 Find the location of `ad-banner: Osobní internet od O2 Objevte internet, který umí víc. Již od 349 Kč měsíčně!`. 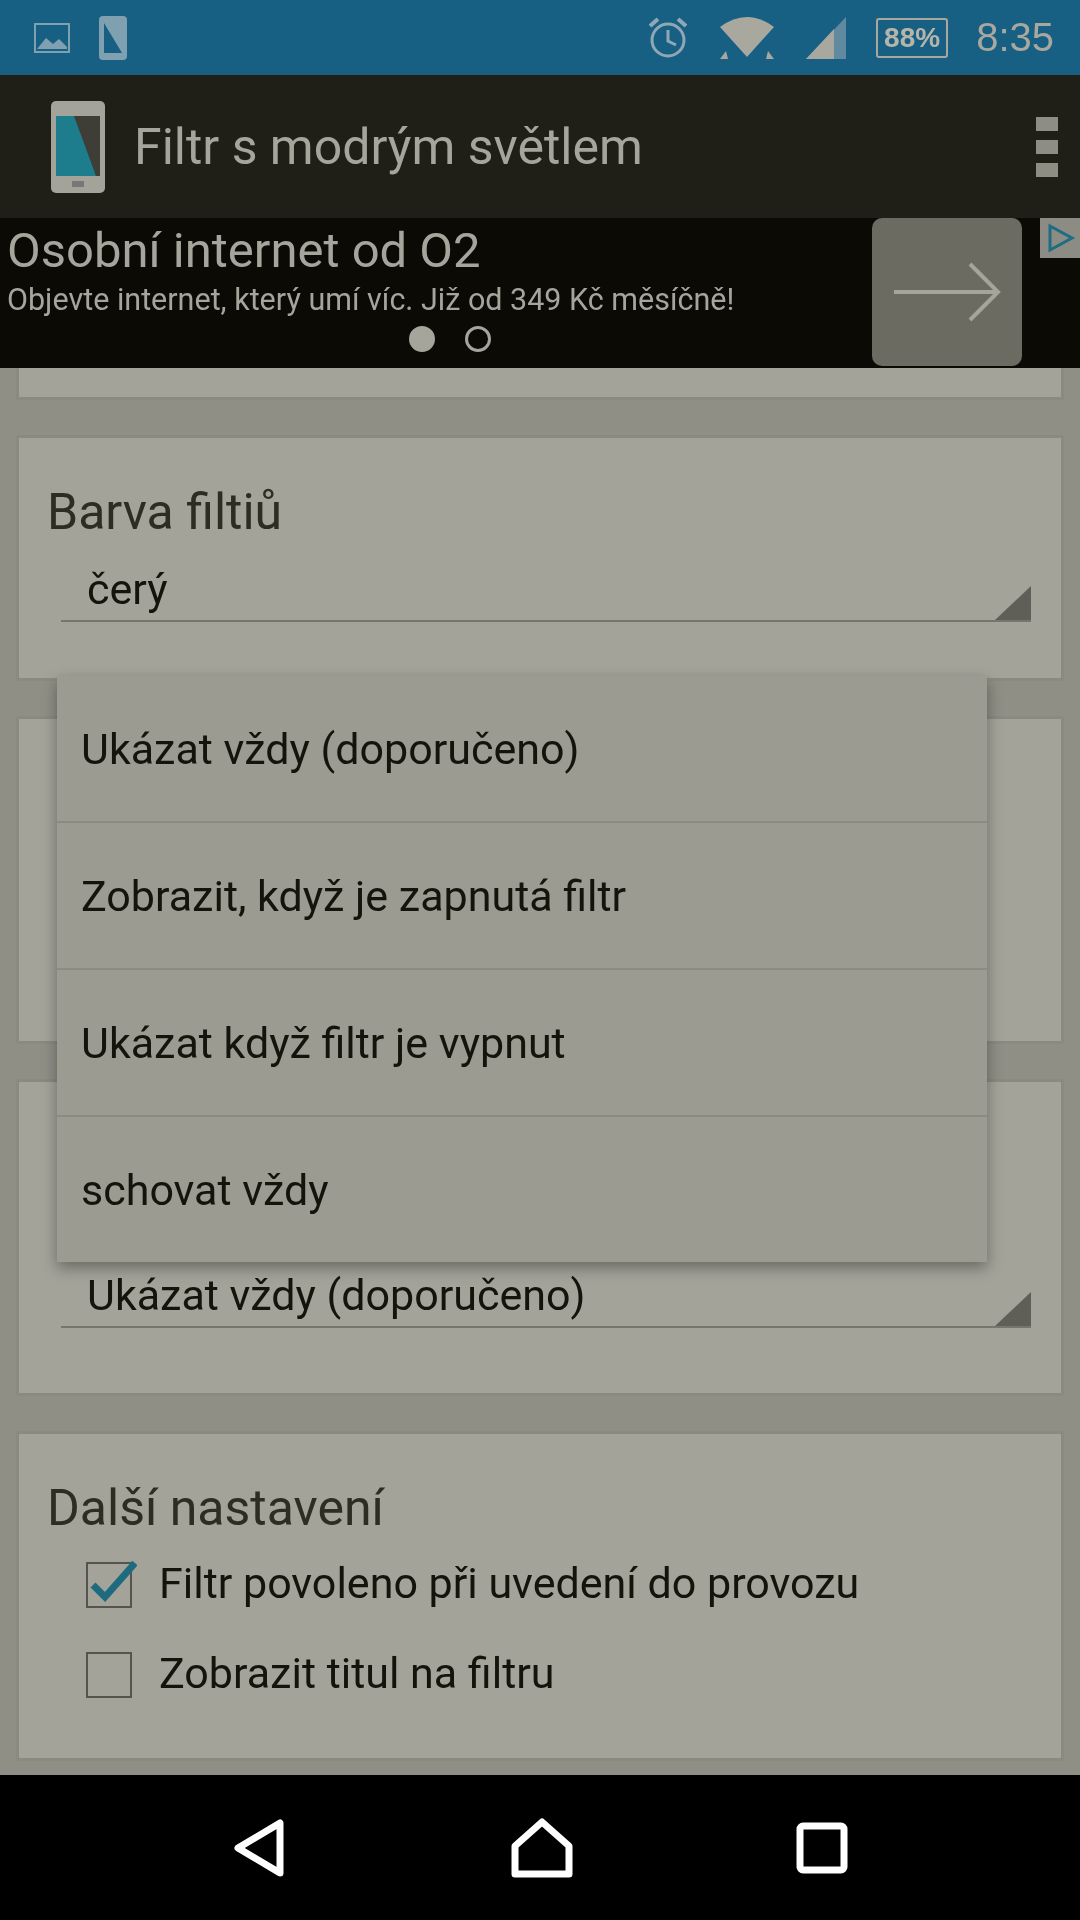

ad-banner: Osobní internet od O2 Objevte internet, který umí víc. Již od 349 Kč měsíčně! is located at coordinates (540, 293).